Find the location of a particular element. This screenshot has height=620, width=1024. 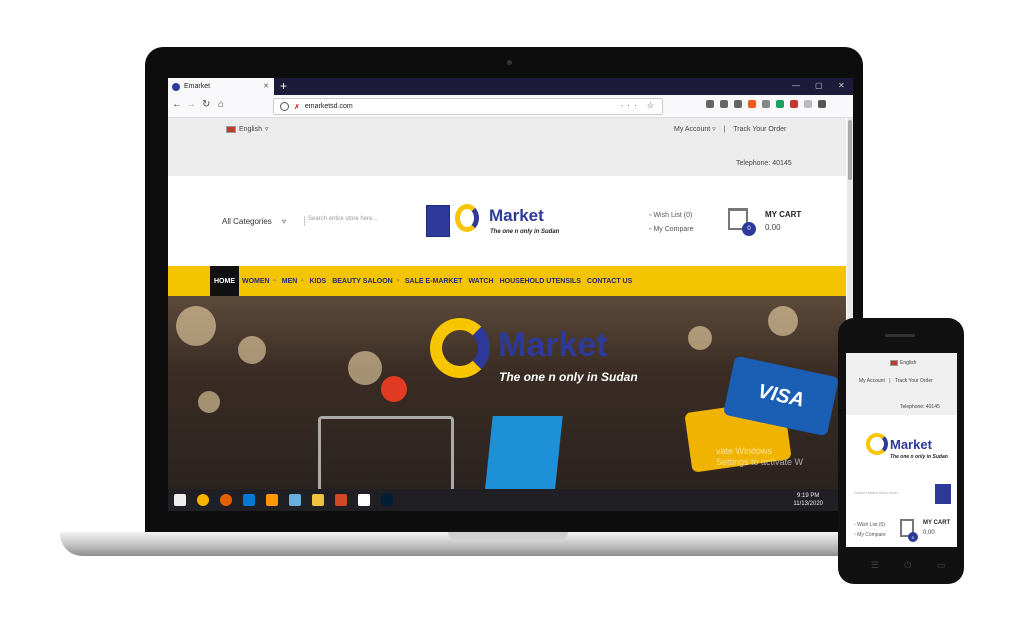

mobile-wishlist-link: ▫ Wish List (0) is located at coordinates (870, 525).